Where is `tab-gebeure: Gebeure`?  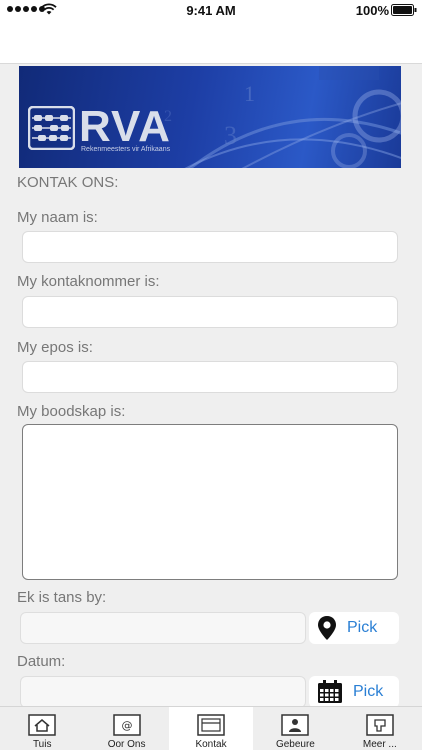 tab-gebeure: Gebeure is located at coordinates (295, 728).